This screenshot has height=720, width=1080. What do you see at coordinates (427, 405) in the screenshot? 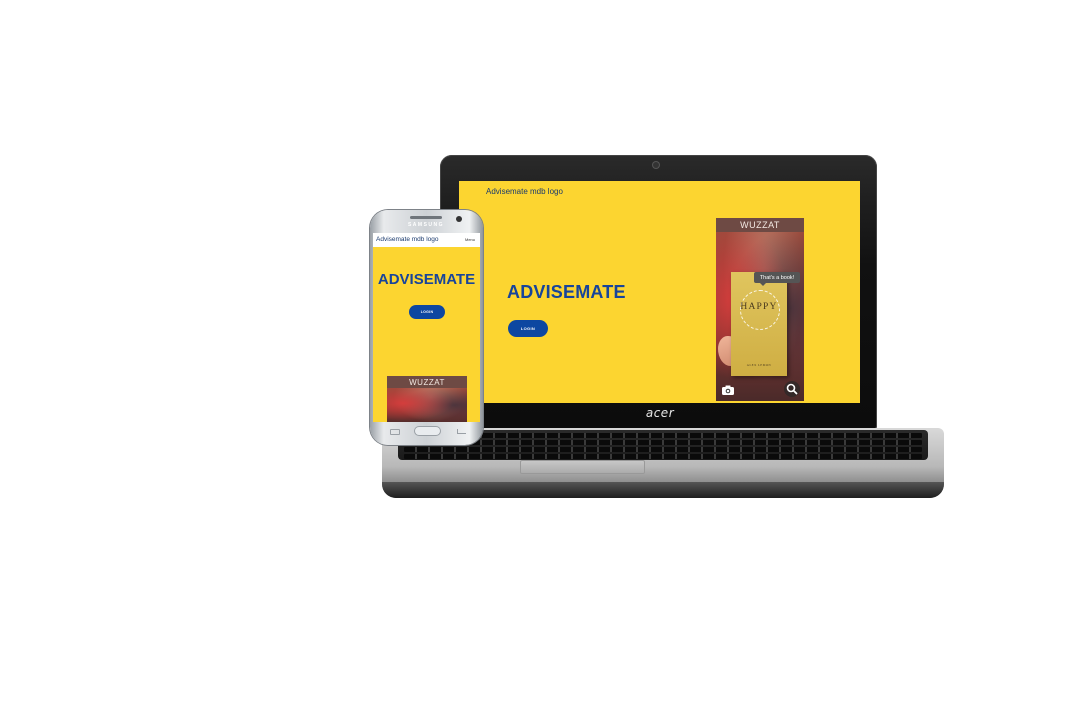
I see `app-photo` at bounding box center [427, 405].